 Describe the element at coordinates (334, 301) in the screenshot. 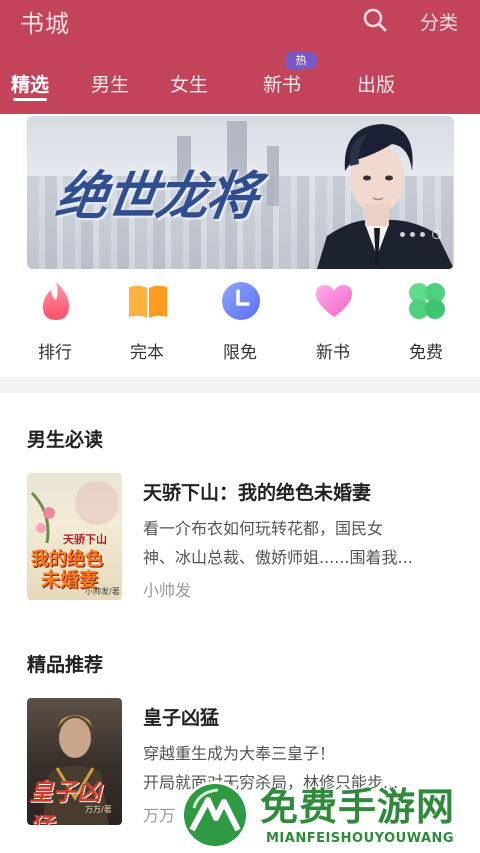

I see `heart-icon` at that location.